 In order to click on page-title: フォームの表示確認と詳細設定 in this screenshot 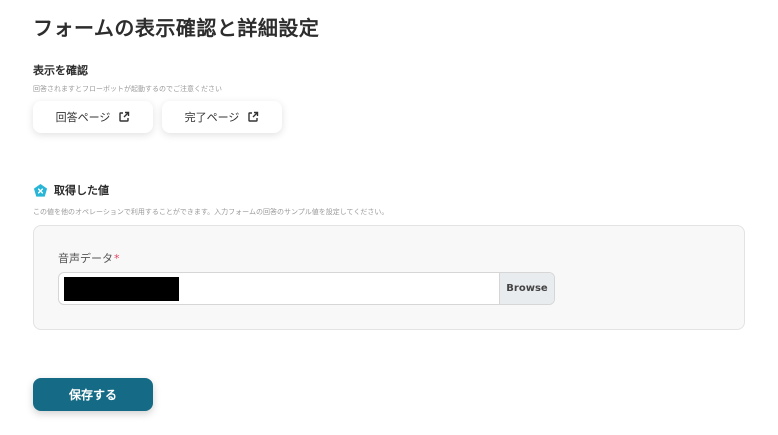, I will do `click(176, 28)`.